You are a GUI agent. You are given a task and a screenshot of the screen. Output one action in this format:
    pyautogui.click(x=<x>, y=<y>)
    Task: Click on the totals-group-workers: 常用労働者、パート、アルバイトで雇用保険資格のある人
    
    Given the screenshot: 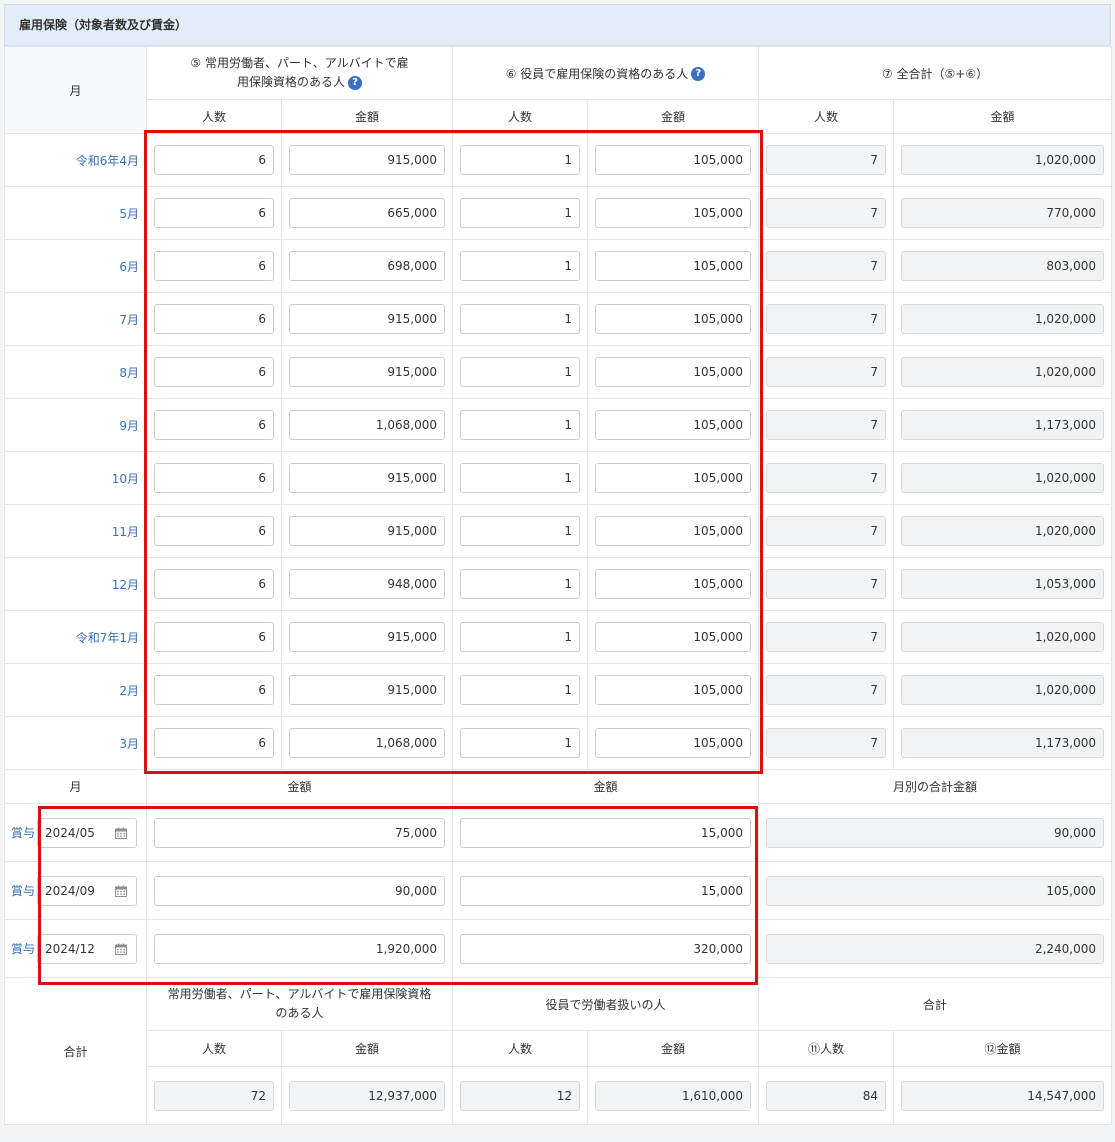 What is the action you would take?
    pyautogui.click(x=299, y=1004)
    